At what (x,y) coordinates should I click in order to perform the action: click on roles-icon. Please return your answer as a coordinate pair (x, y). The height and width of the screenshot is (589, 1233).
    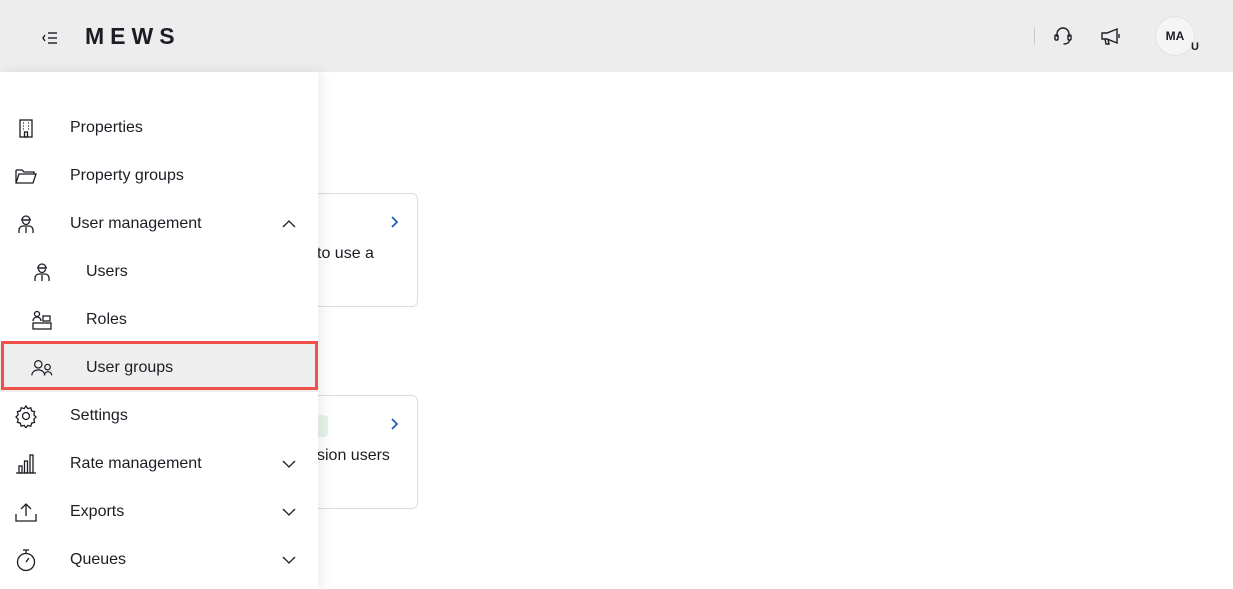
    Looking at the image, I should click on (42, 320).